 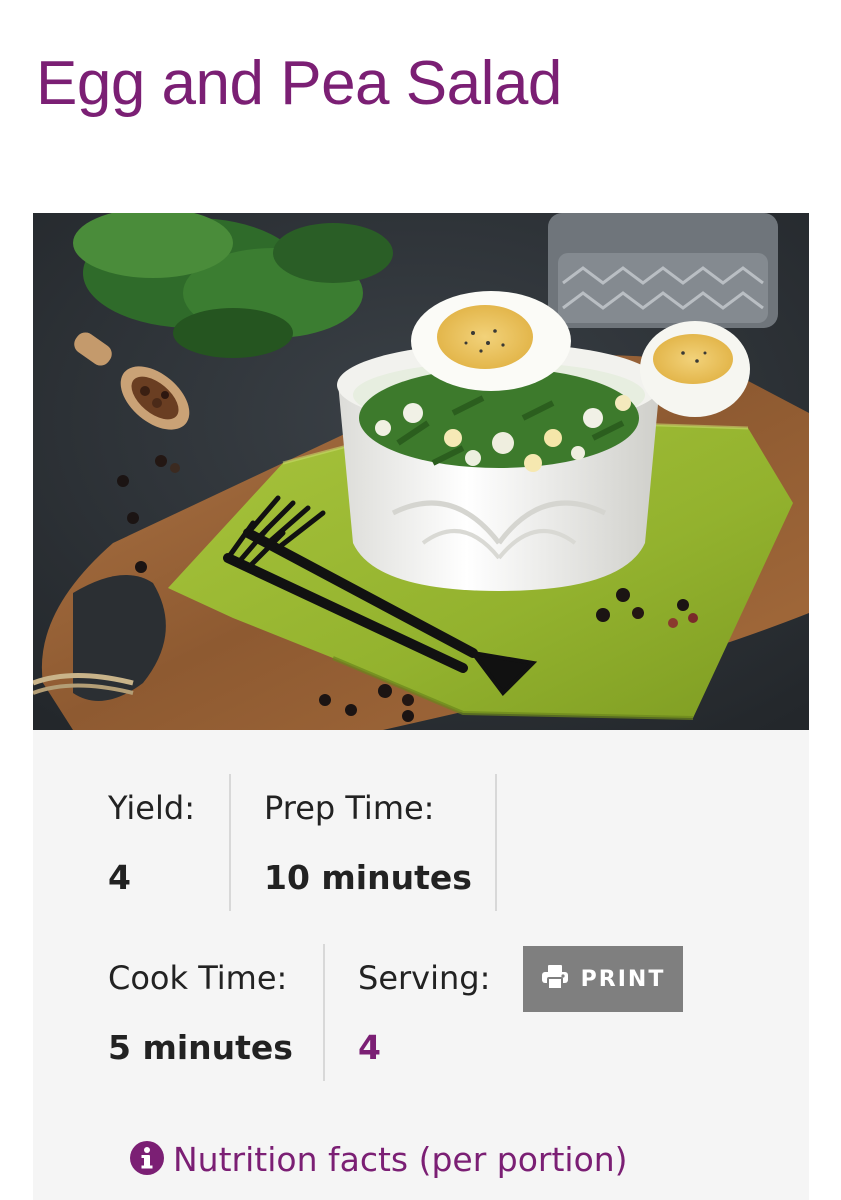 I want to click on prep-time-label: Prep Time:, so click(x=349, y=808).